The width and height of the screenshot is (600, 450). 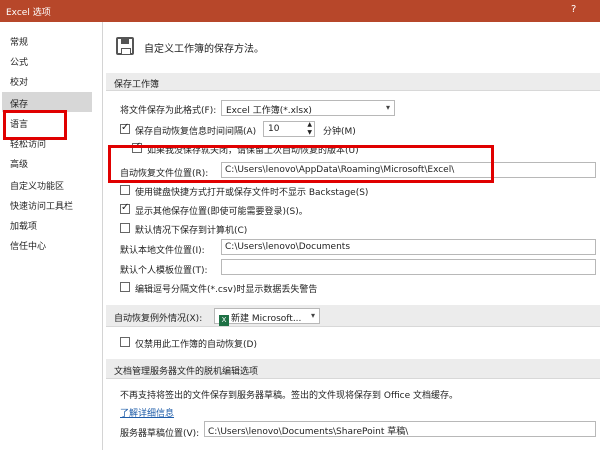 I want to click on learn-more-link: 了解详细信息, so click(x=147, y=412).